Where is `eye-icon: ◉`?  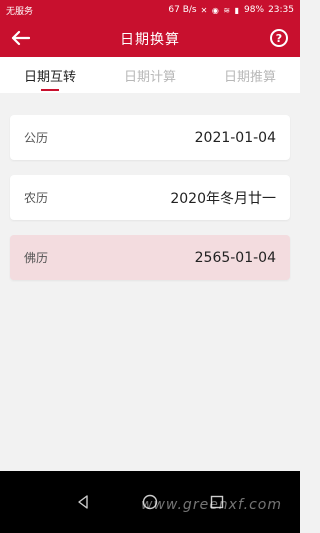
eye-icon: ◉ is located at coordinates (215, 10).